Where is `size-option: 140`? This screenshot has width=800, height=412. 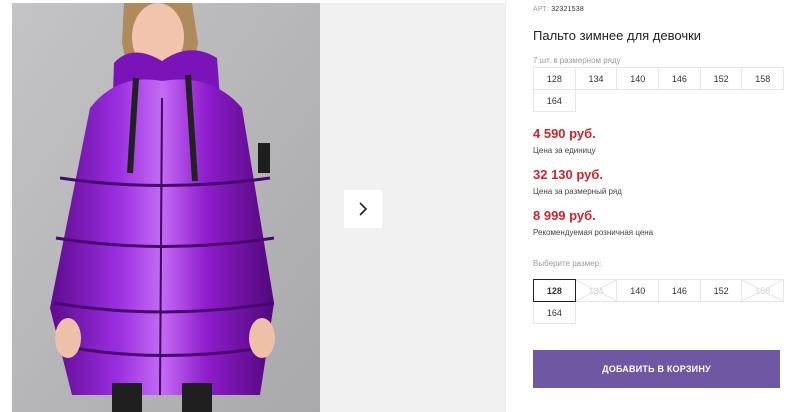 size-option: 140 is located at coordinates (638, 290).